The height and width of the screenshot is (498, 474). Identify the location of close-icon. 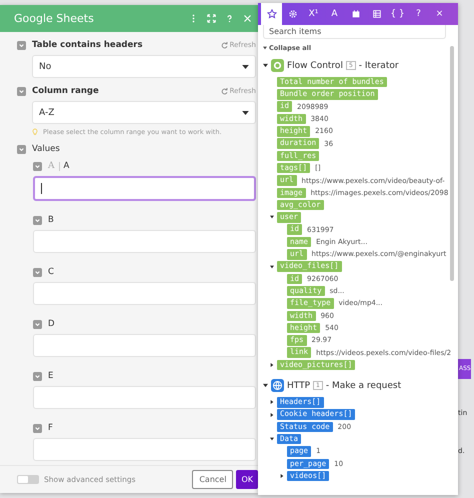
(247, 18).